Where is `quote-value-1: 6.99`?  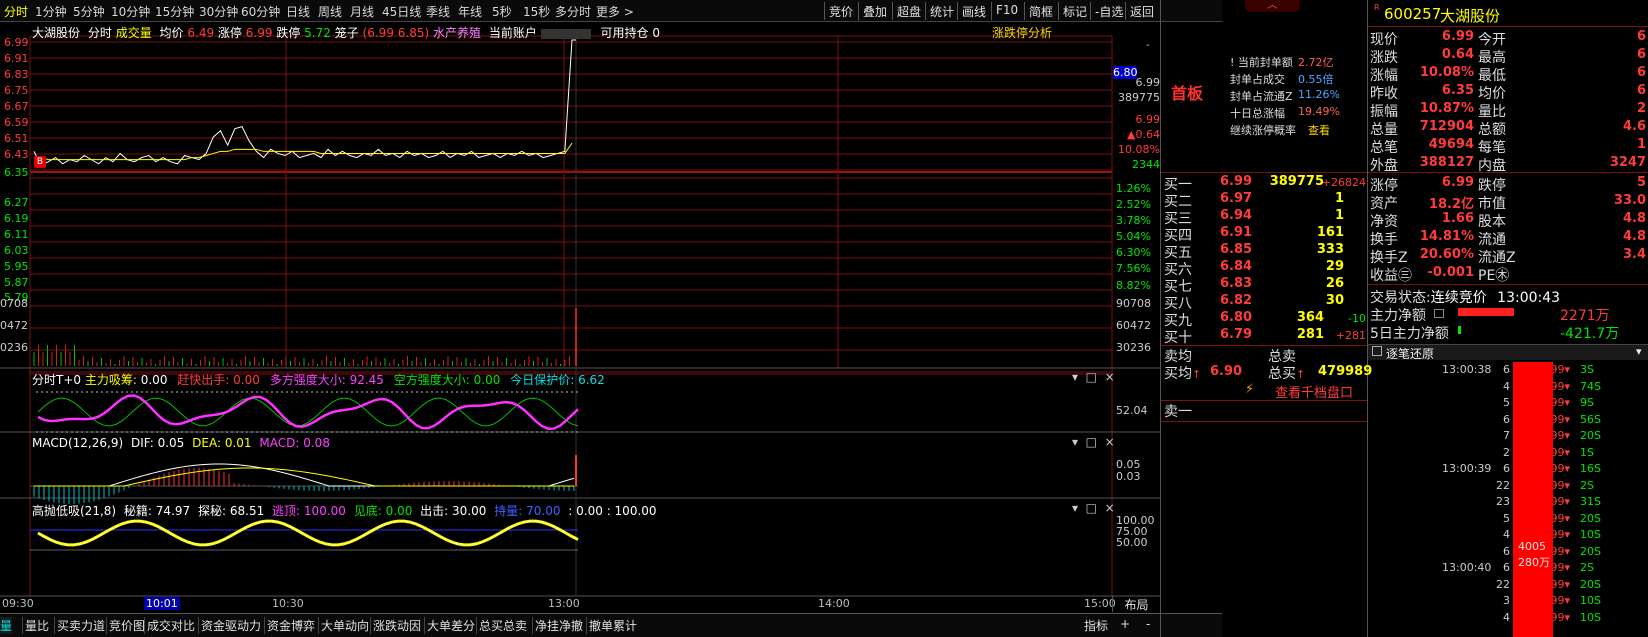 quote-value-1: 6.99 is located at coordinates (1457, 36).